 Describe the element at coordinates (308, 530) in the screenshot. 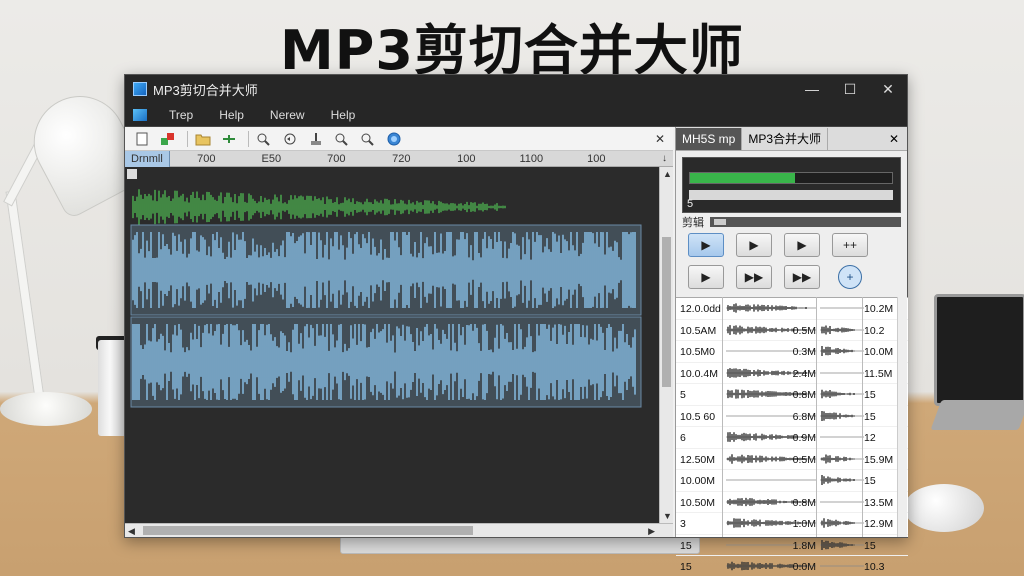

I see `horizontal-scroll-thumb` at that location.